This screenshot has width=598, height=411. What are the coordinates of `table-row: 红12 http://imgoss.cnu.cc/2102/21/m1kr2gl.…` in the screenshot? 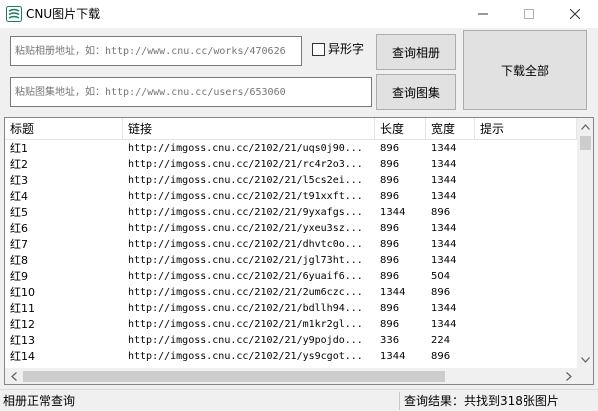 It's located at (291, 325).